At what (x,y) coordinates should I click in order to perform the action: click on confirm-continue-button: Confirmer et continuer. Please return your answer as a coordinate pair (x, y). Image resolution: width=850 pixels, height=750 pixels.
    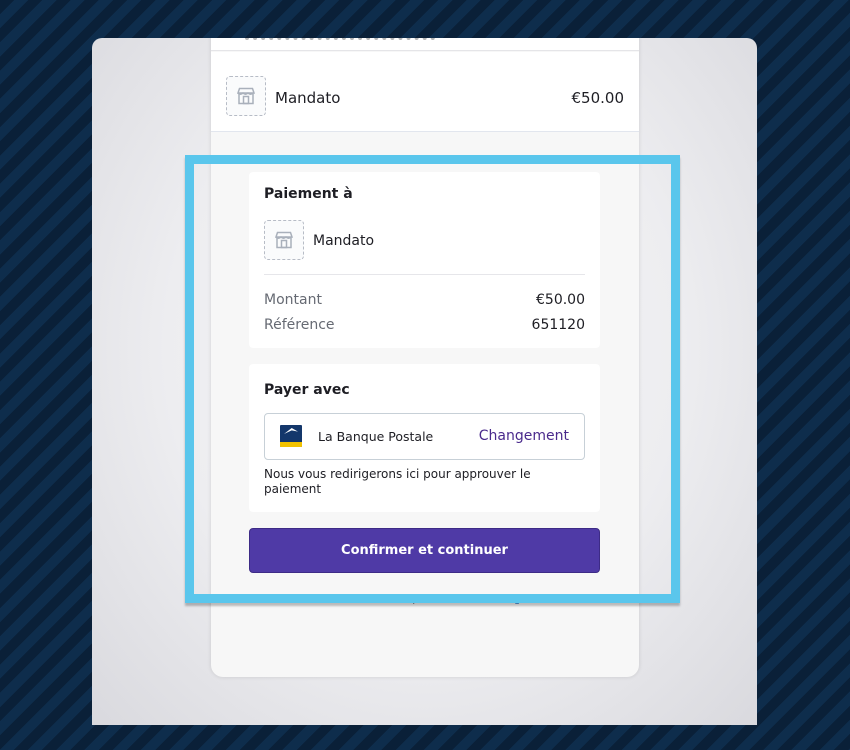
    Looking at the image, I should click on (424, 550).